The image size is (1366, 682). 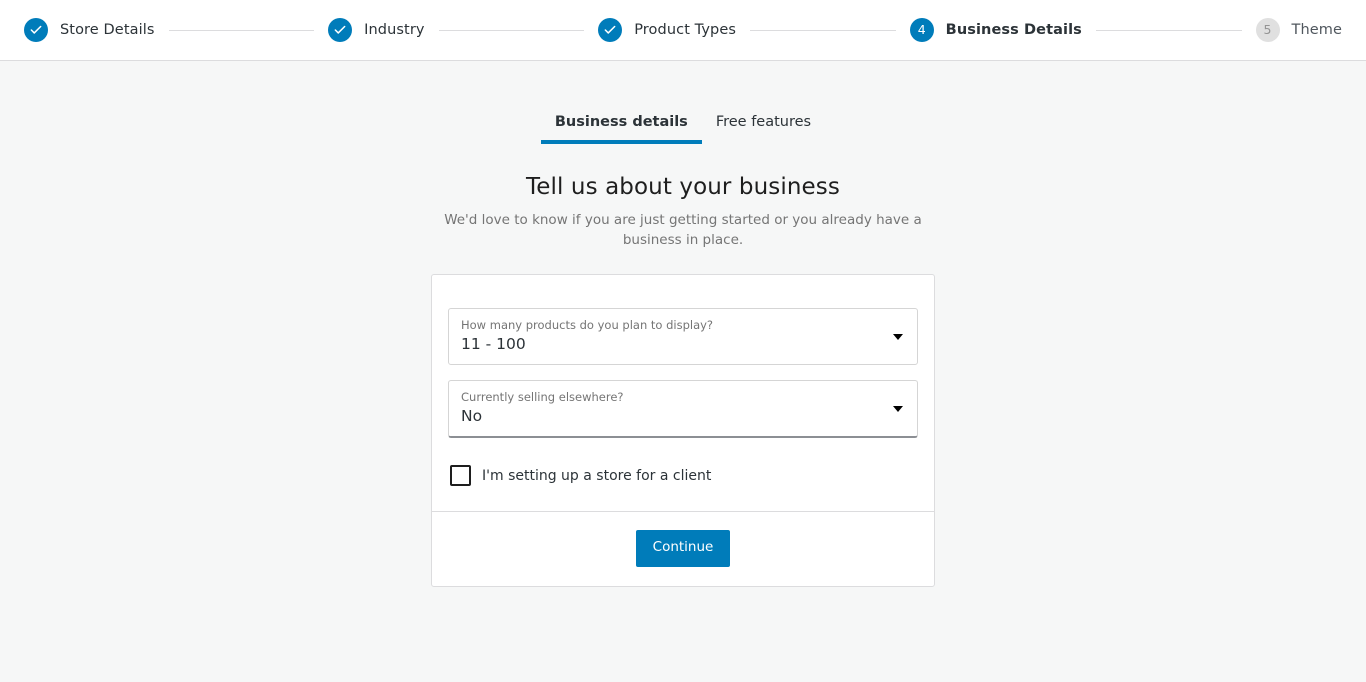 I want to click on tab-bar: Business details Free features, so click(x=682, y=126).